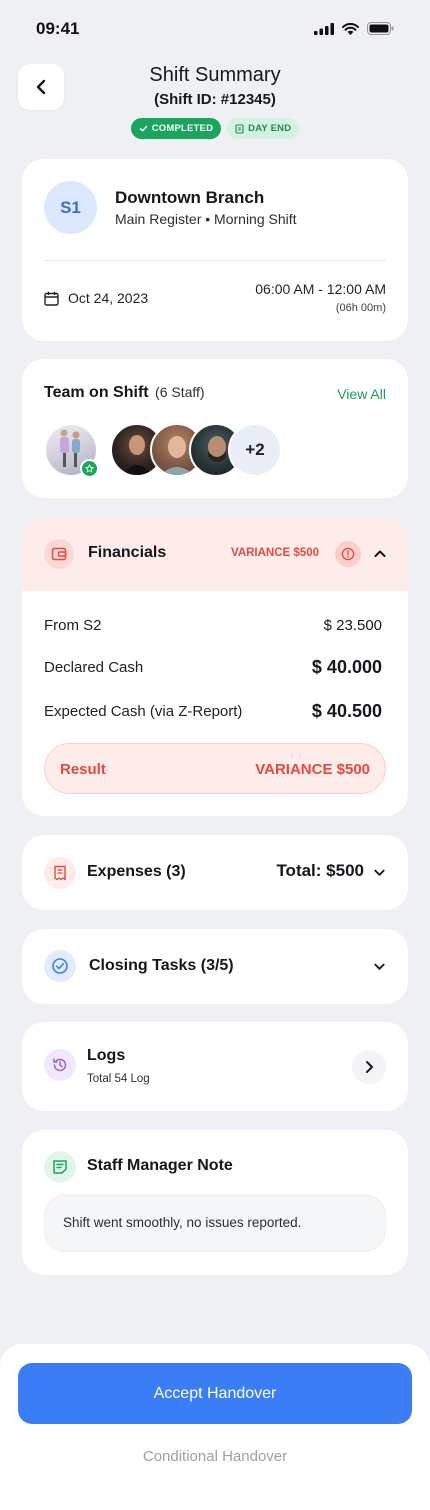 This screenshot has height=1510, width=430. I want to click on bottom-action-bar: Accept Handover Conditional Handover, so click(215, 1427).